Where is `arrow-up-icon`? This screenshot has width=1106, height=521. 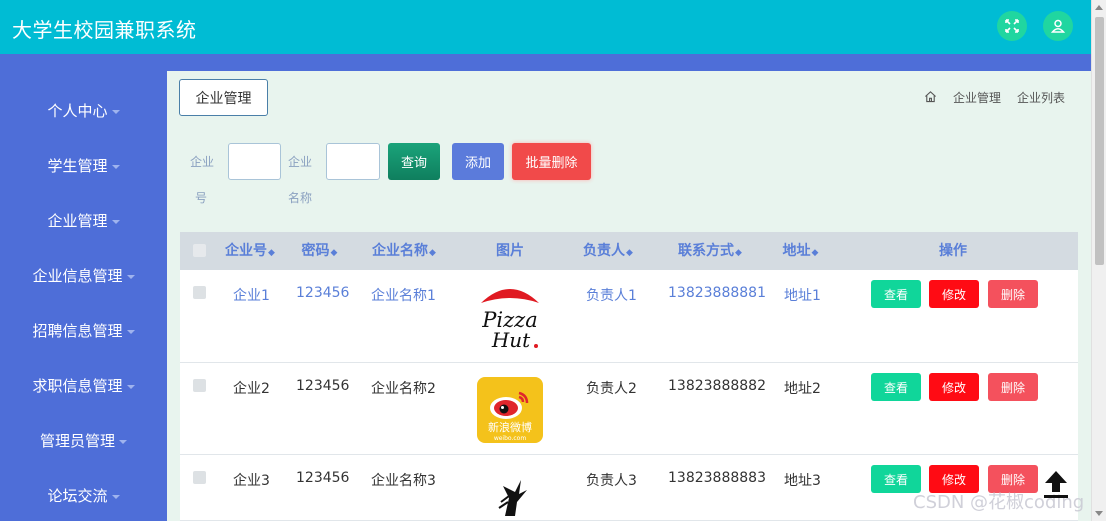 arrow-up-icon is located at coordinates (1056, 484).